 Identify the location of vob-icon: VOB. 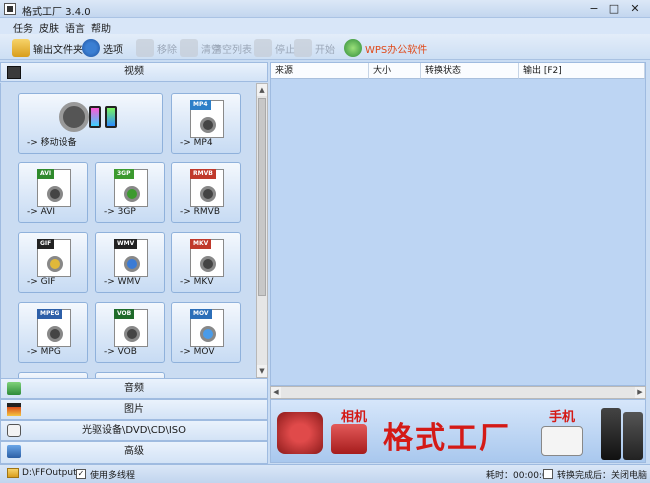
(131, 328).